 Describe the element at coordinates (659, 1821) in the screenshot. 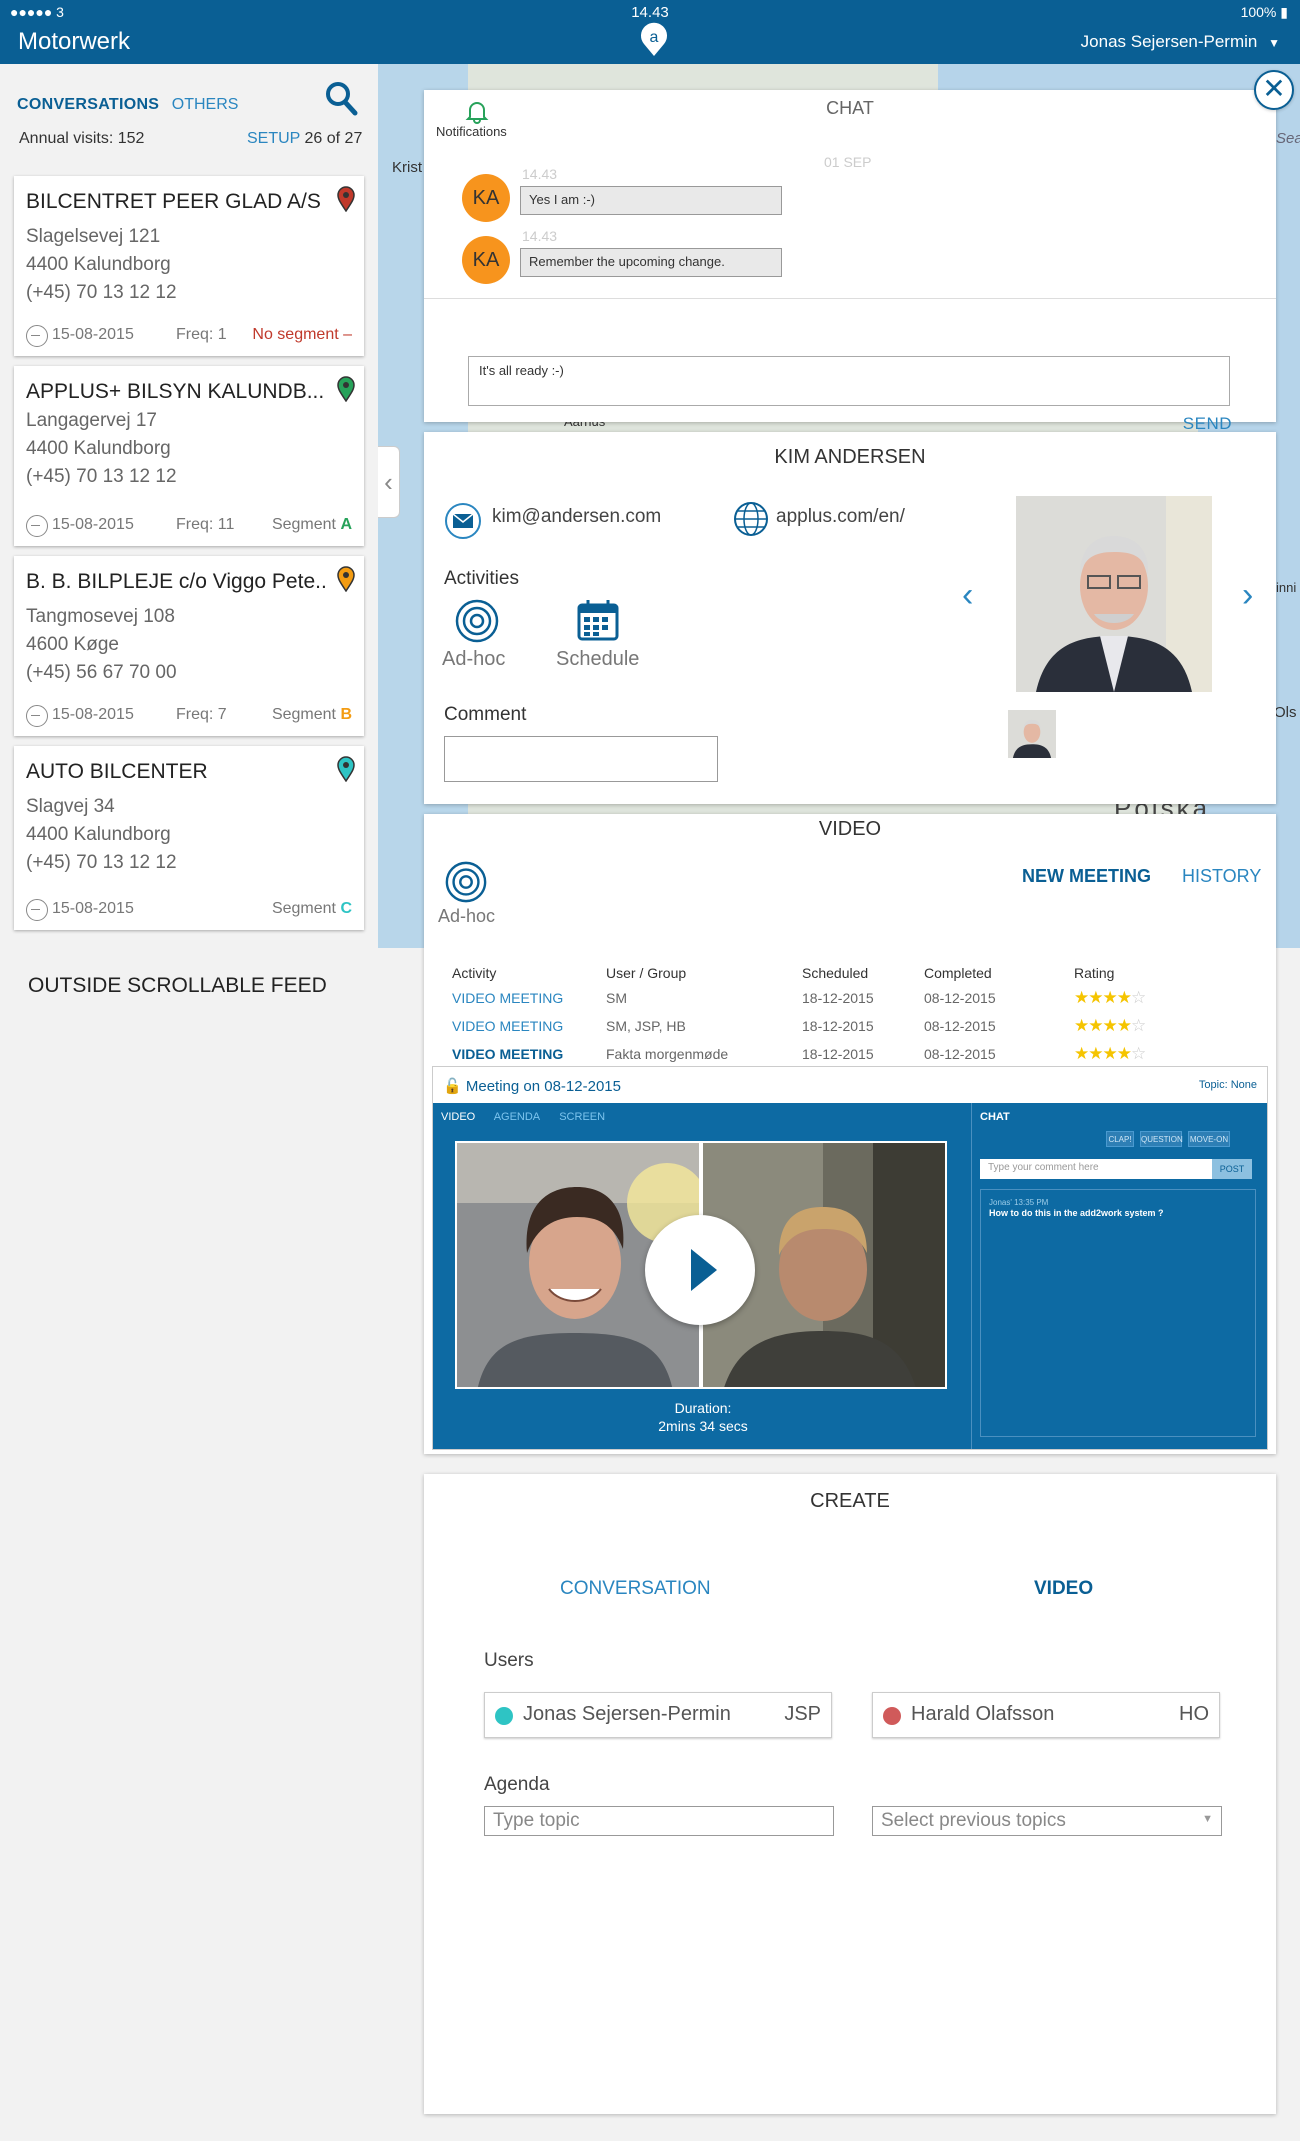

I see `topic-input: Type topic` at that location.